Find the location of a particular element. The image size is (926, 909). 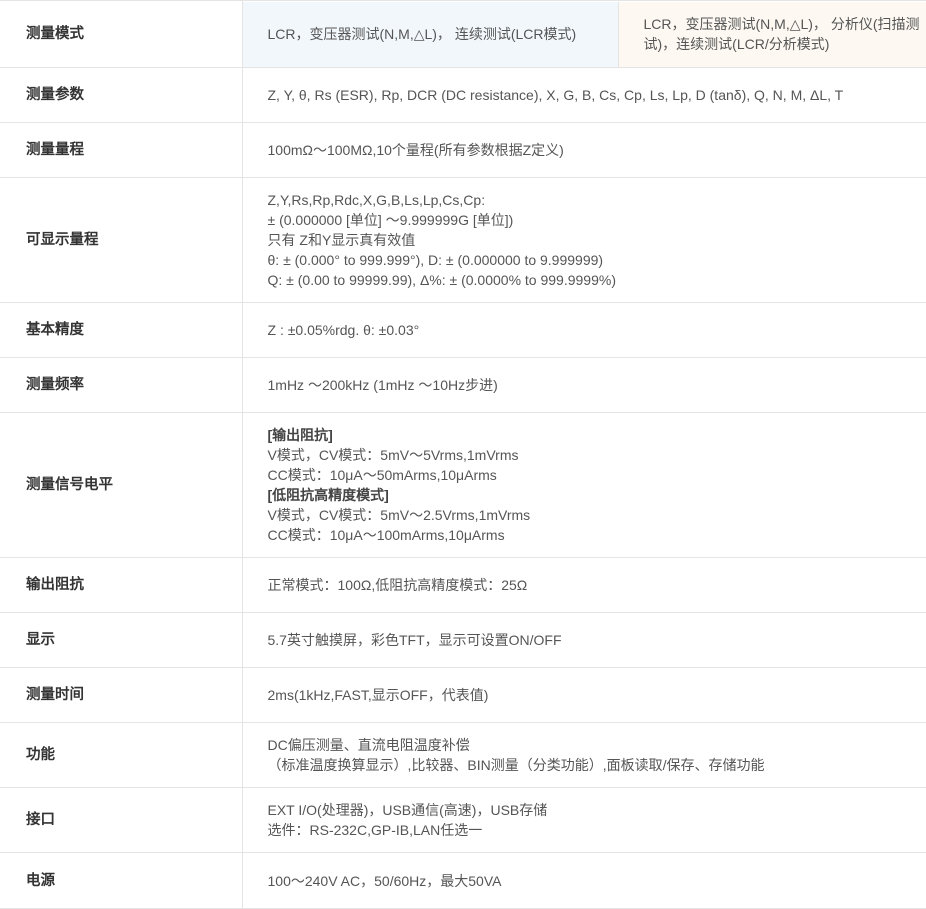

spec-value: 2ms(1kHz,FAST,显示OFF，代表值) is located at coordinates (584, 695).